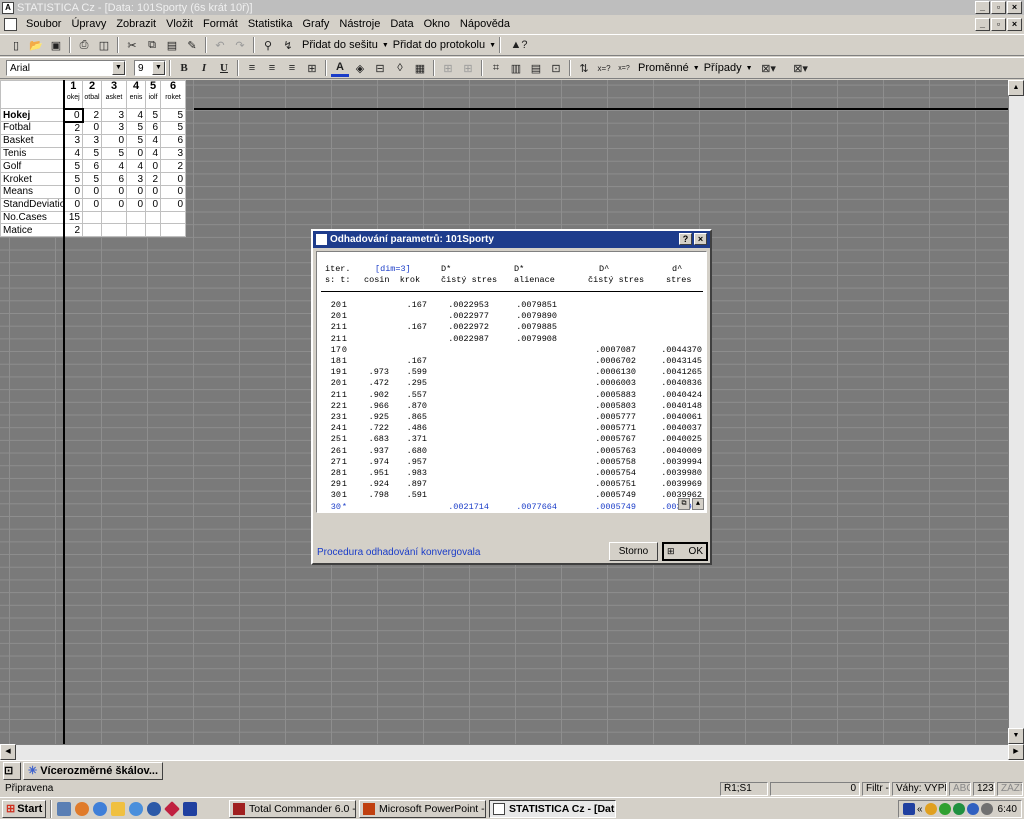  I want to click on row-header: Matice, so click(32, 230).